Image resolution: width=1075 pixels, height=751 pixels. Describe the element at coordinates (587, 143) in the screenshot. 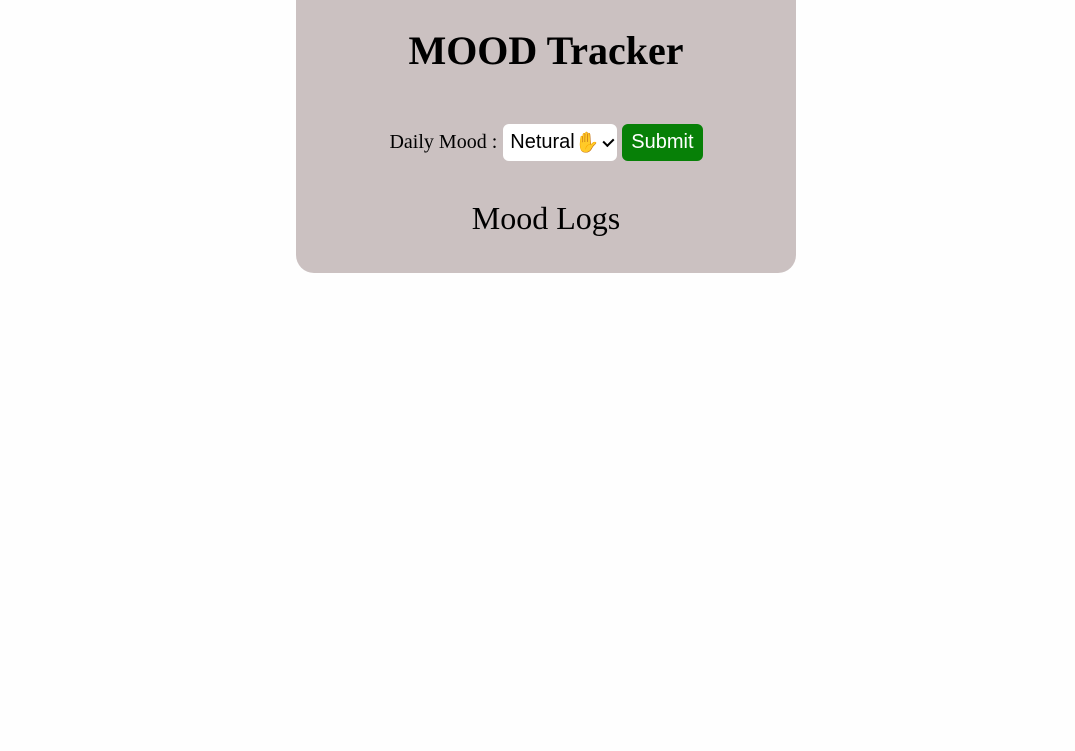

I see `hand-emoji-icon: ✋` at that location.